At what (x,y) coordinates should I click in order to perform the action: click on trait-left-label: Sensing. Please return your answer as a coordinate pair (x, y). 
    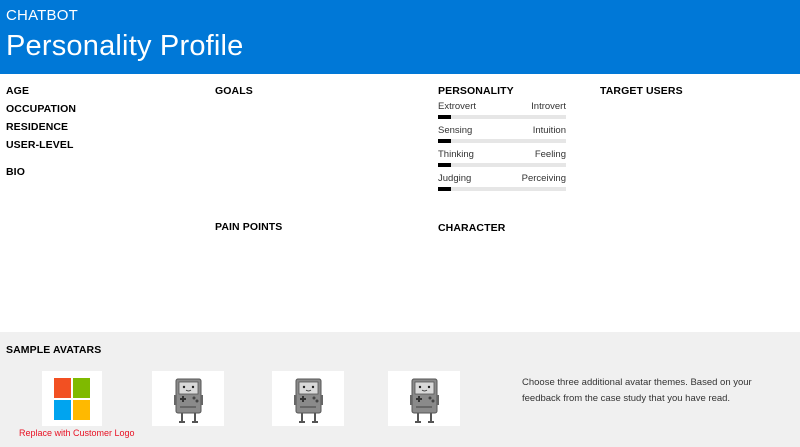
    Looking at the image, I should click on (455, 130).